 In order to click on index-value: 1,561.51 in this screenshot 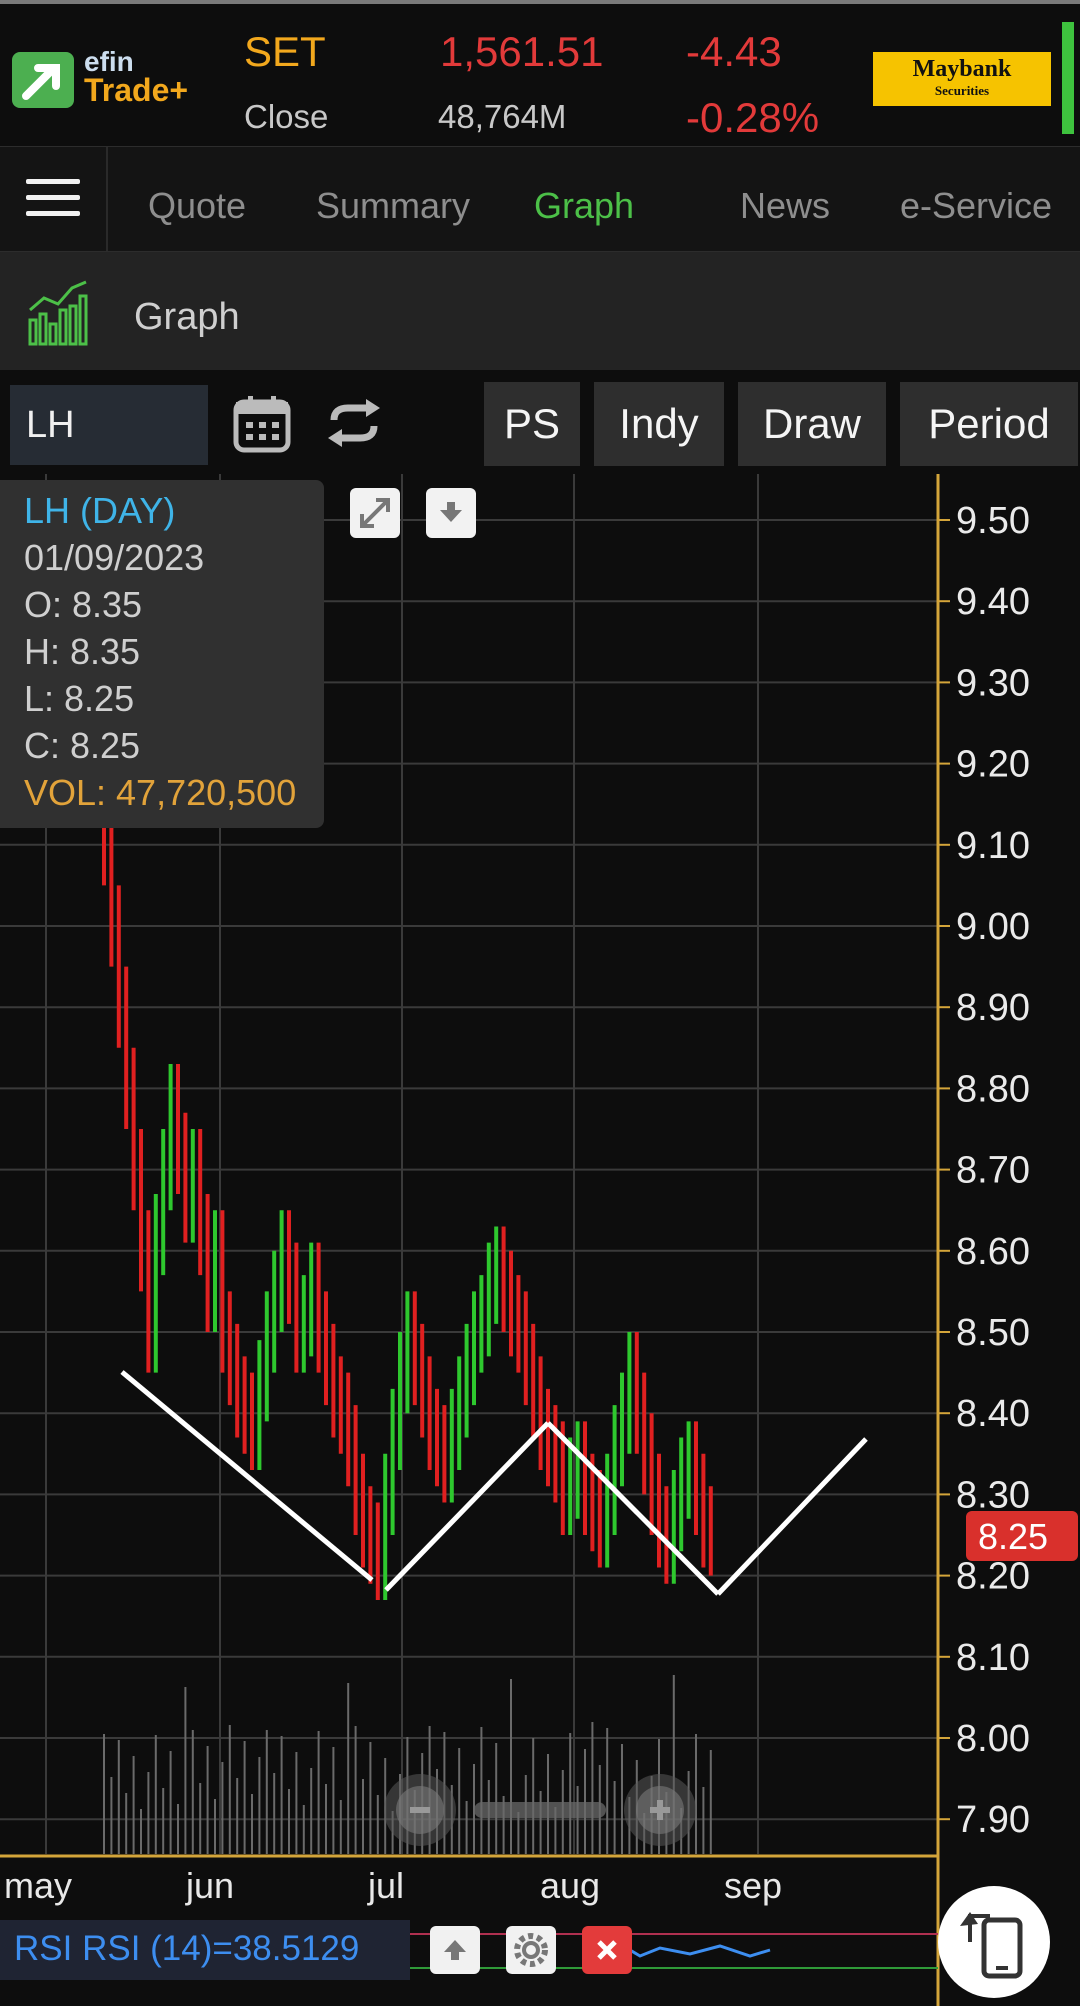, I will do `click(522, 51)`.